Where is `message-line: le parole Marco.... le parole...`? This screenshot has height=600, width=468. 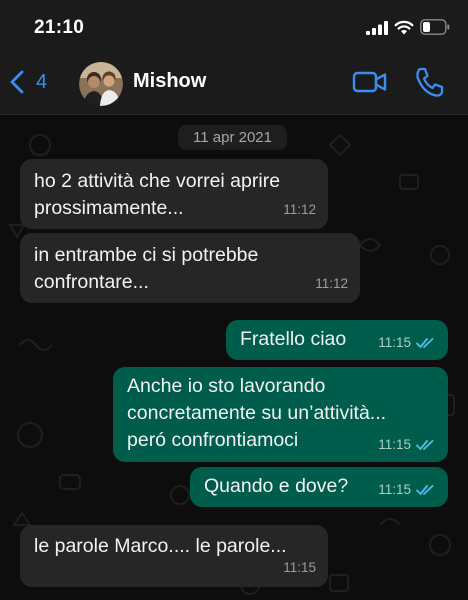
message-line: le parole Marco.... le parole... is located at coordinates (160, 546).